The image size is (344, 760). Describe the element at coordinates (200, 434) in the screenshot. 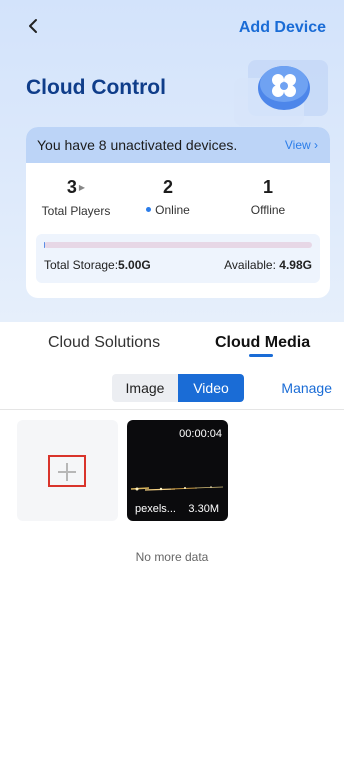

I see `video-duration: 00:00:04` at that location.